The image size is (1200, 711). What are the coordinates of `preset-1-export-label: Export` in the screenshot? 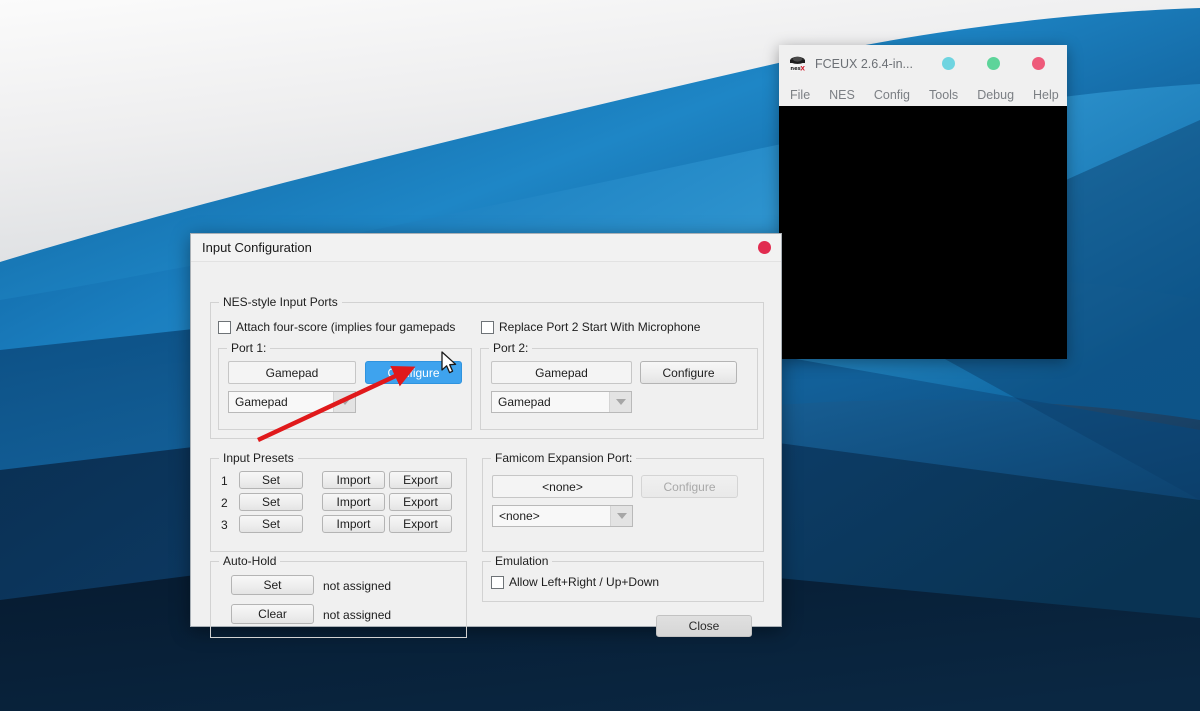 It's located at (420, 480).